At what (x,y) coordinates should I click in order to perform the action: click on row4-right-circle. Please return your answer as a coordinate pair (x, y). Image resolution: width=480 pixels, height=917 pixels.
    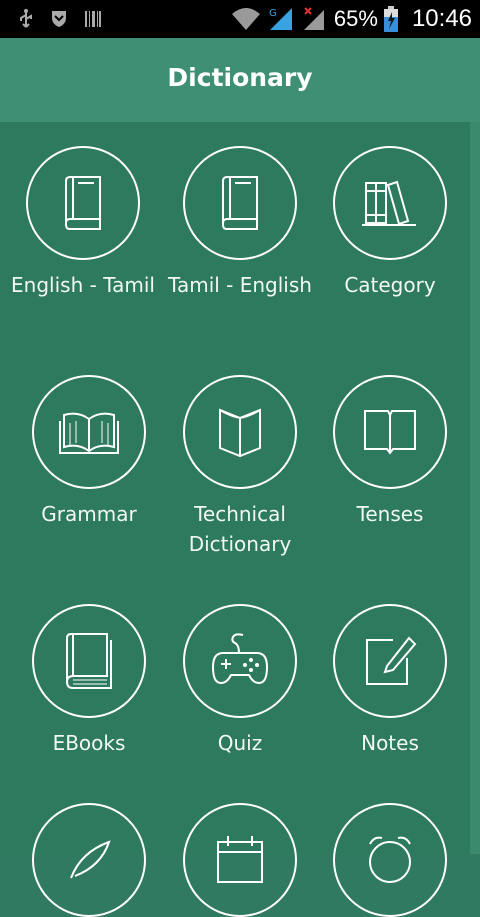
    Looking at the image, I should click on (390, 860).